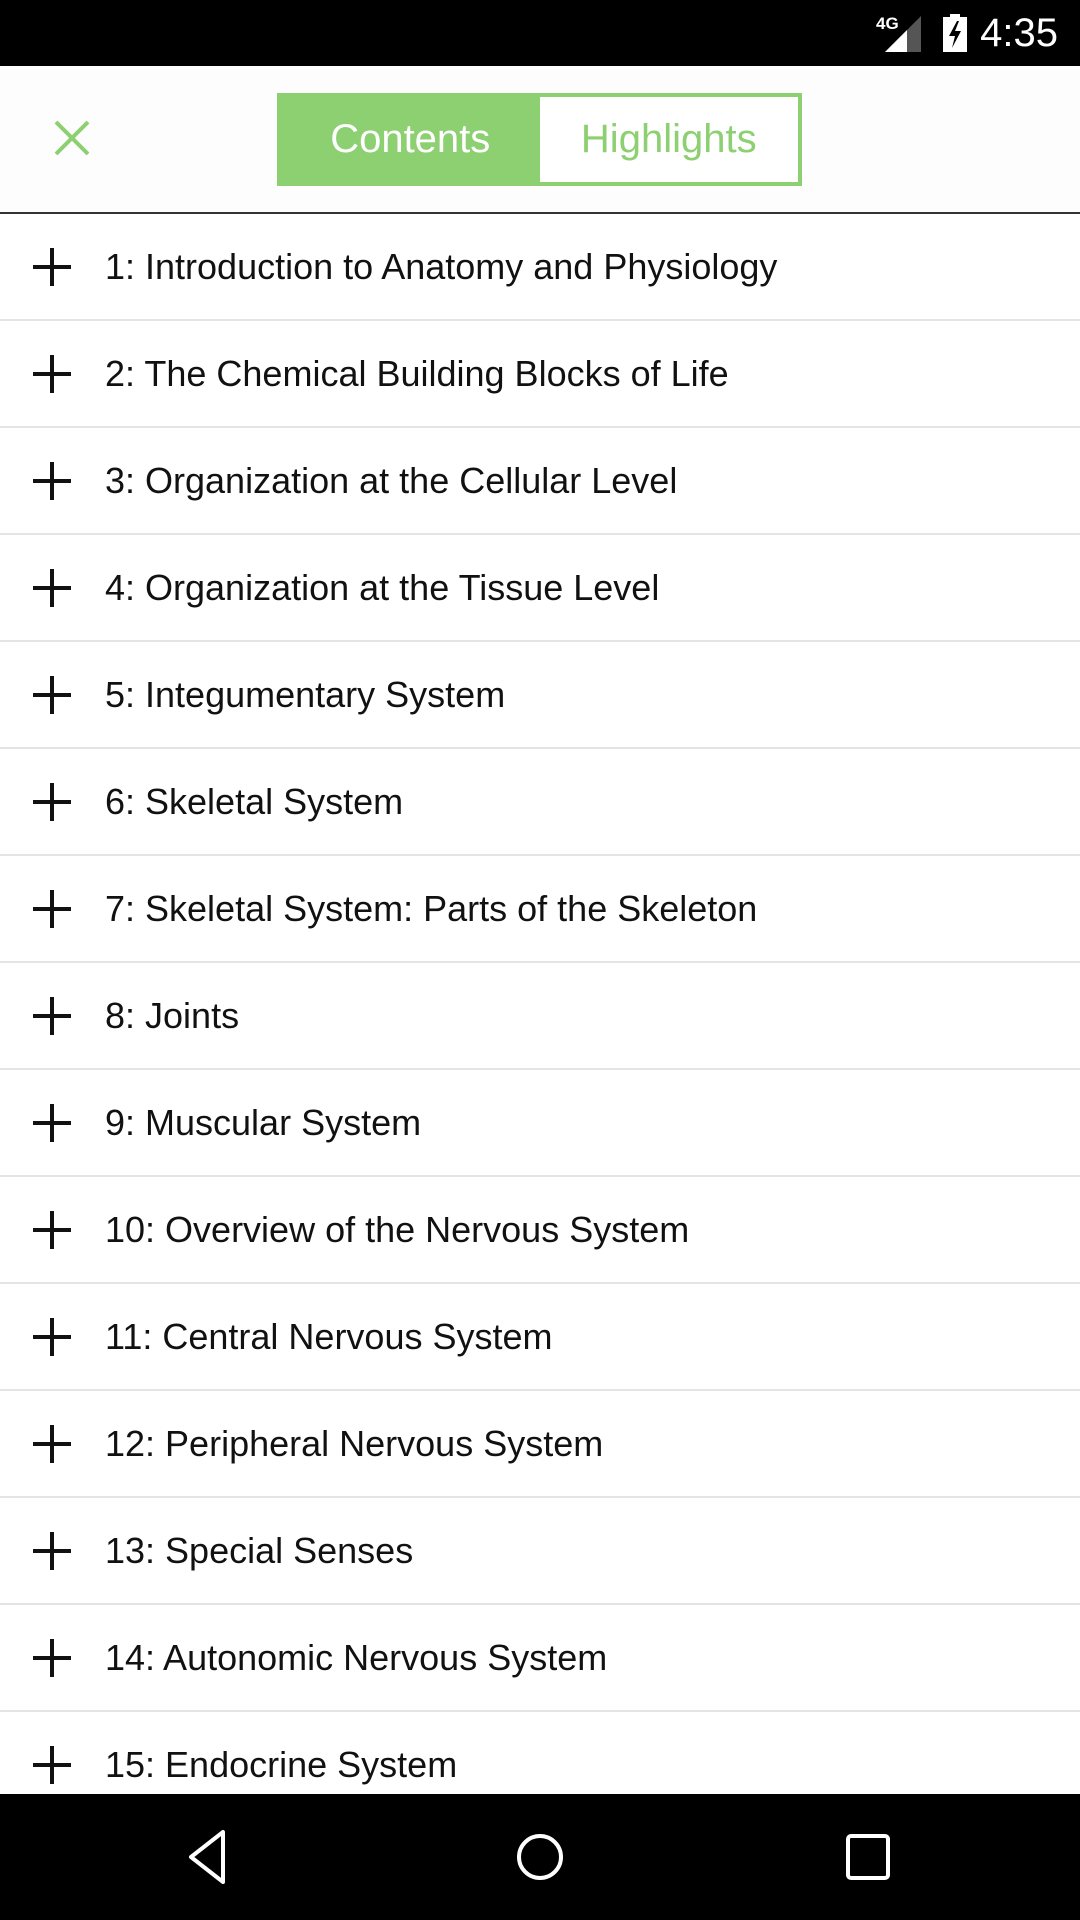  Describe the element at coordinates (172, 1015) in the screenshot. I see `toc-item-label: 8: Joints` at that location.